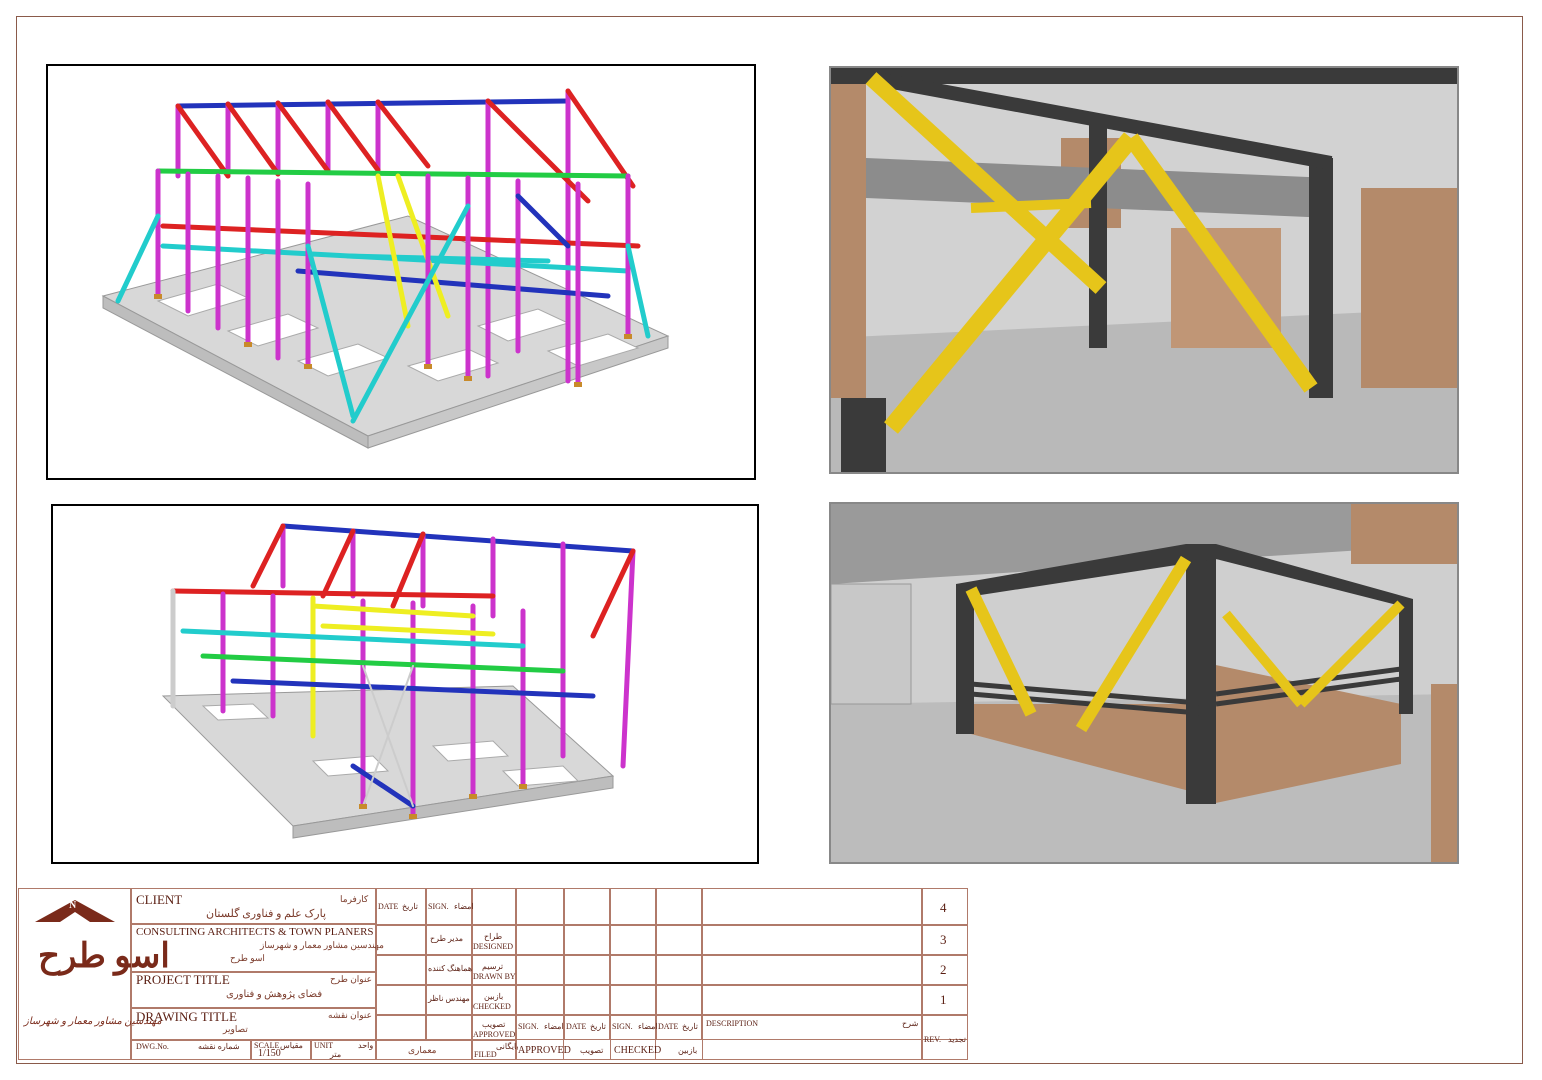 This screenshot has width=1542, height=1080. I want to click on description-header: DESCRIPTION, so click(732, 1023).